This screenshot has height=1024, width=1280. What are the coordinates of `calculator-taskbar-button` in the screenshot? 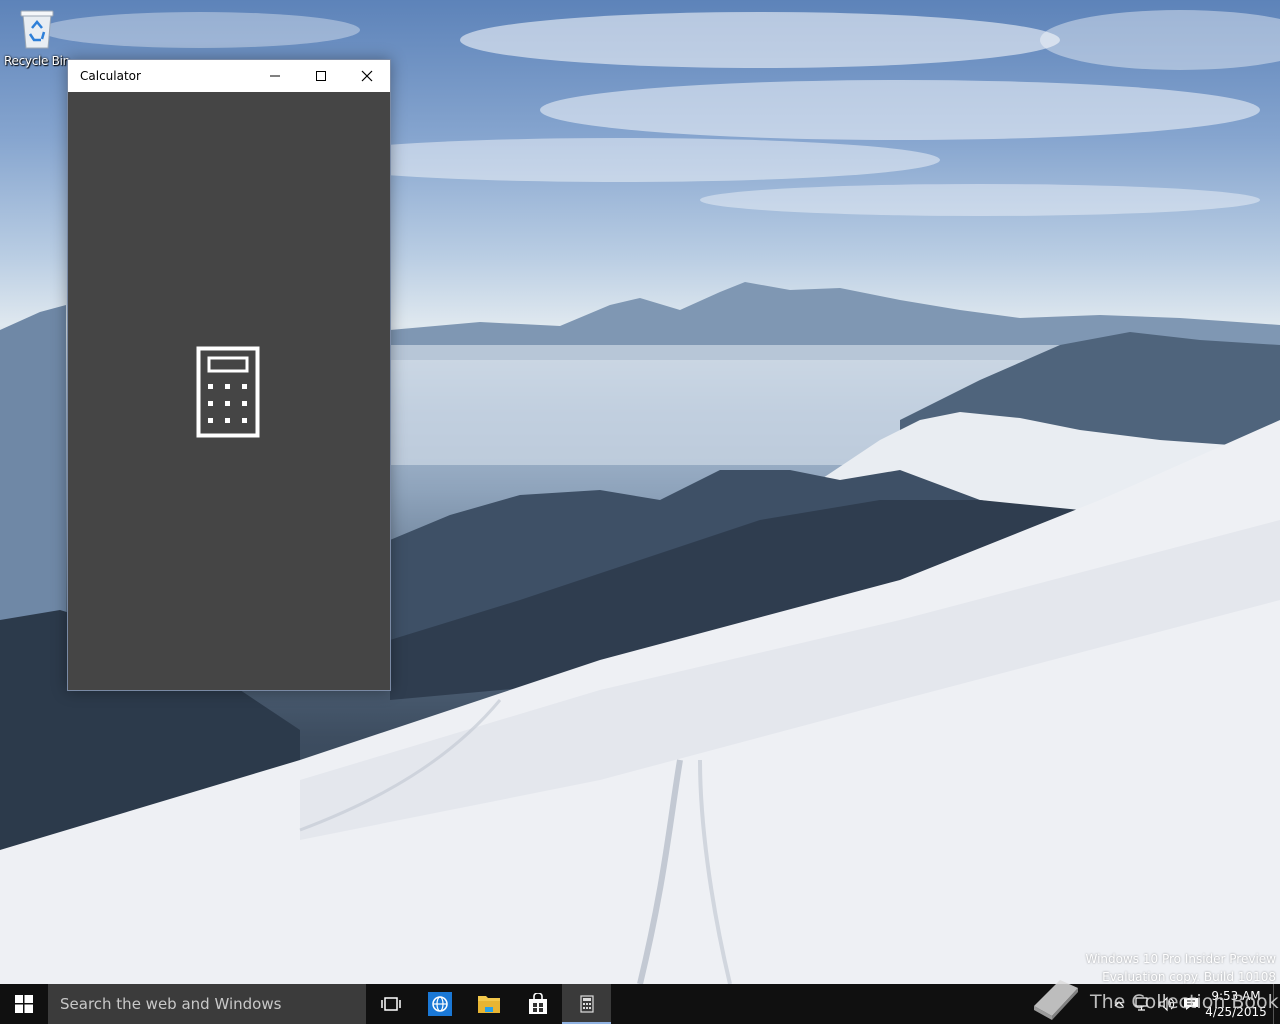 It's located at (586, 1004).